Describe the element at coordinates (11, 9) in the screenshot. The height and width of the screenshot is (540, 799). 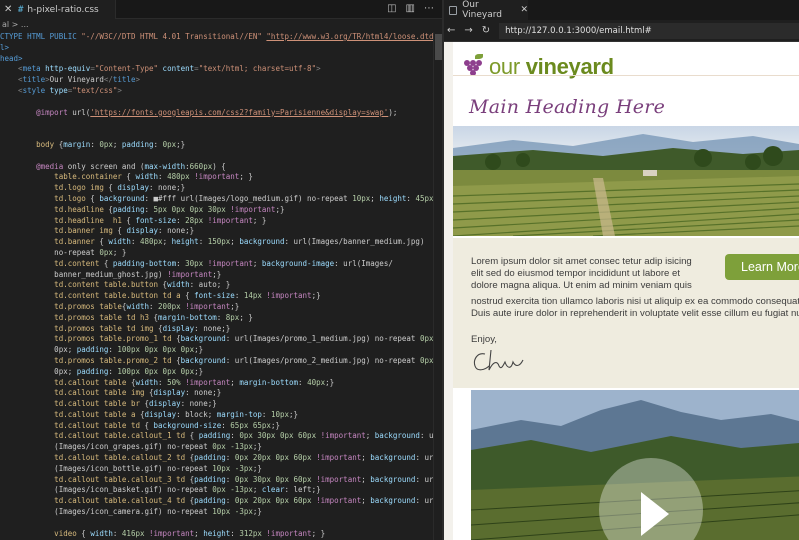
I see `close-tab-icon: ✕` at that location.